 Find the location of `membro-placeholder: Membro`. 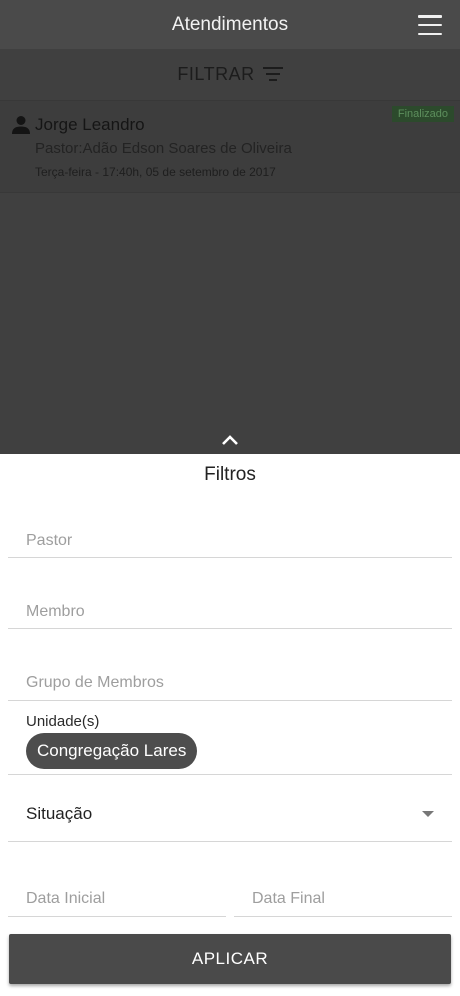

membro-placeholder: Membro is located at coordinates (55, 611).